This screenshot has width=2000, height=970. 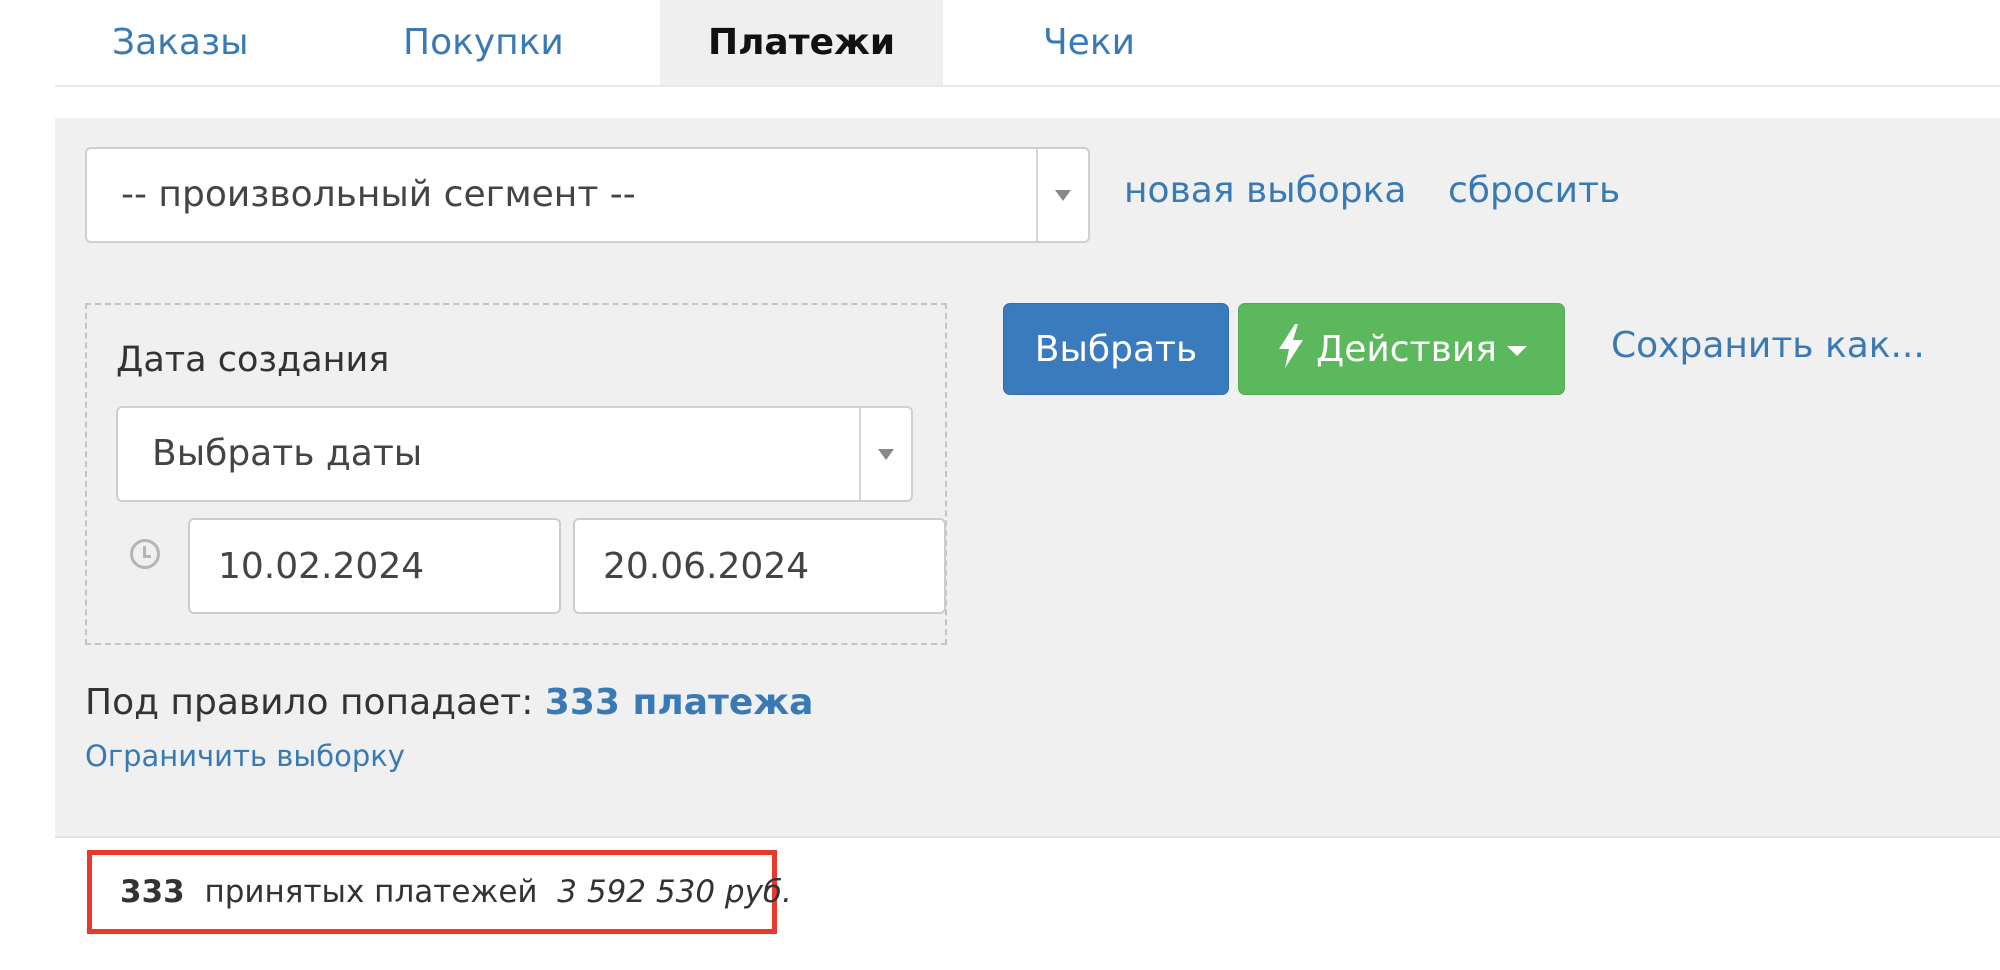 I want to click on reset-link: сбросить, so click(x=1534, y=190).